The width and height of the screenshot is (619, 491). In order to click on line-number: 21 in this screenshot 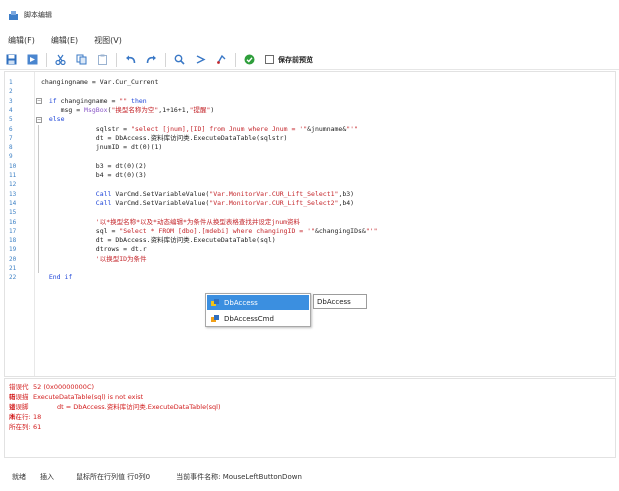, I will do `click(13, 268)`.